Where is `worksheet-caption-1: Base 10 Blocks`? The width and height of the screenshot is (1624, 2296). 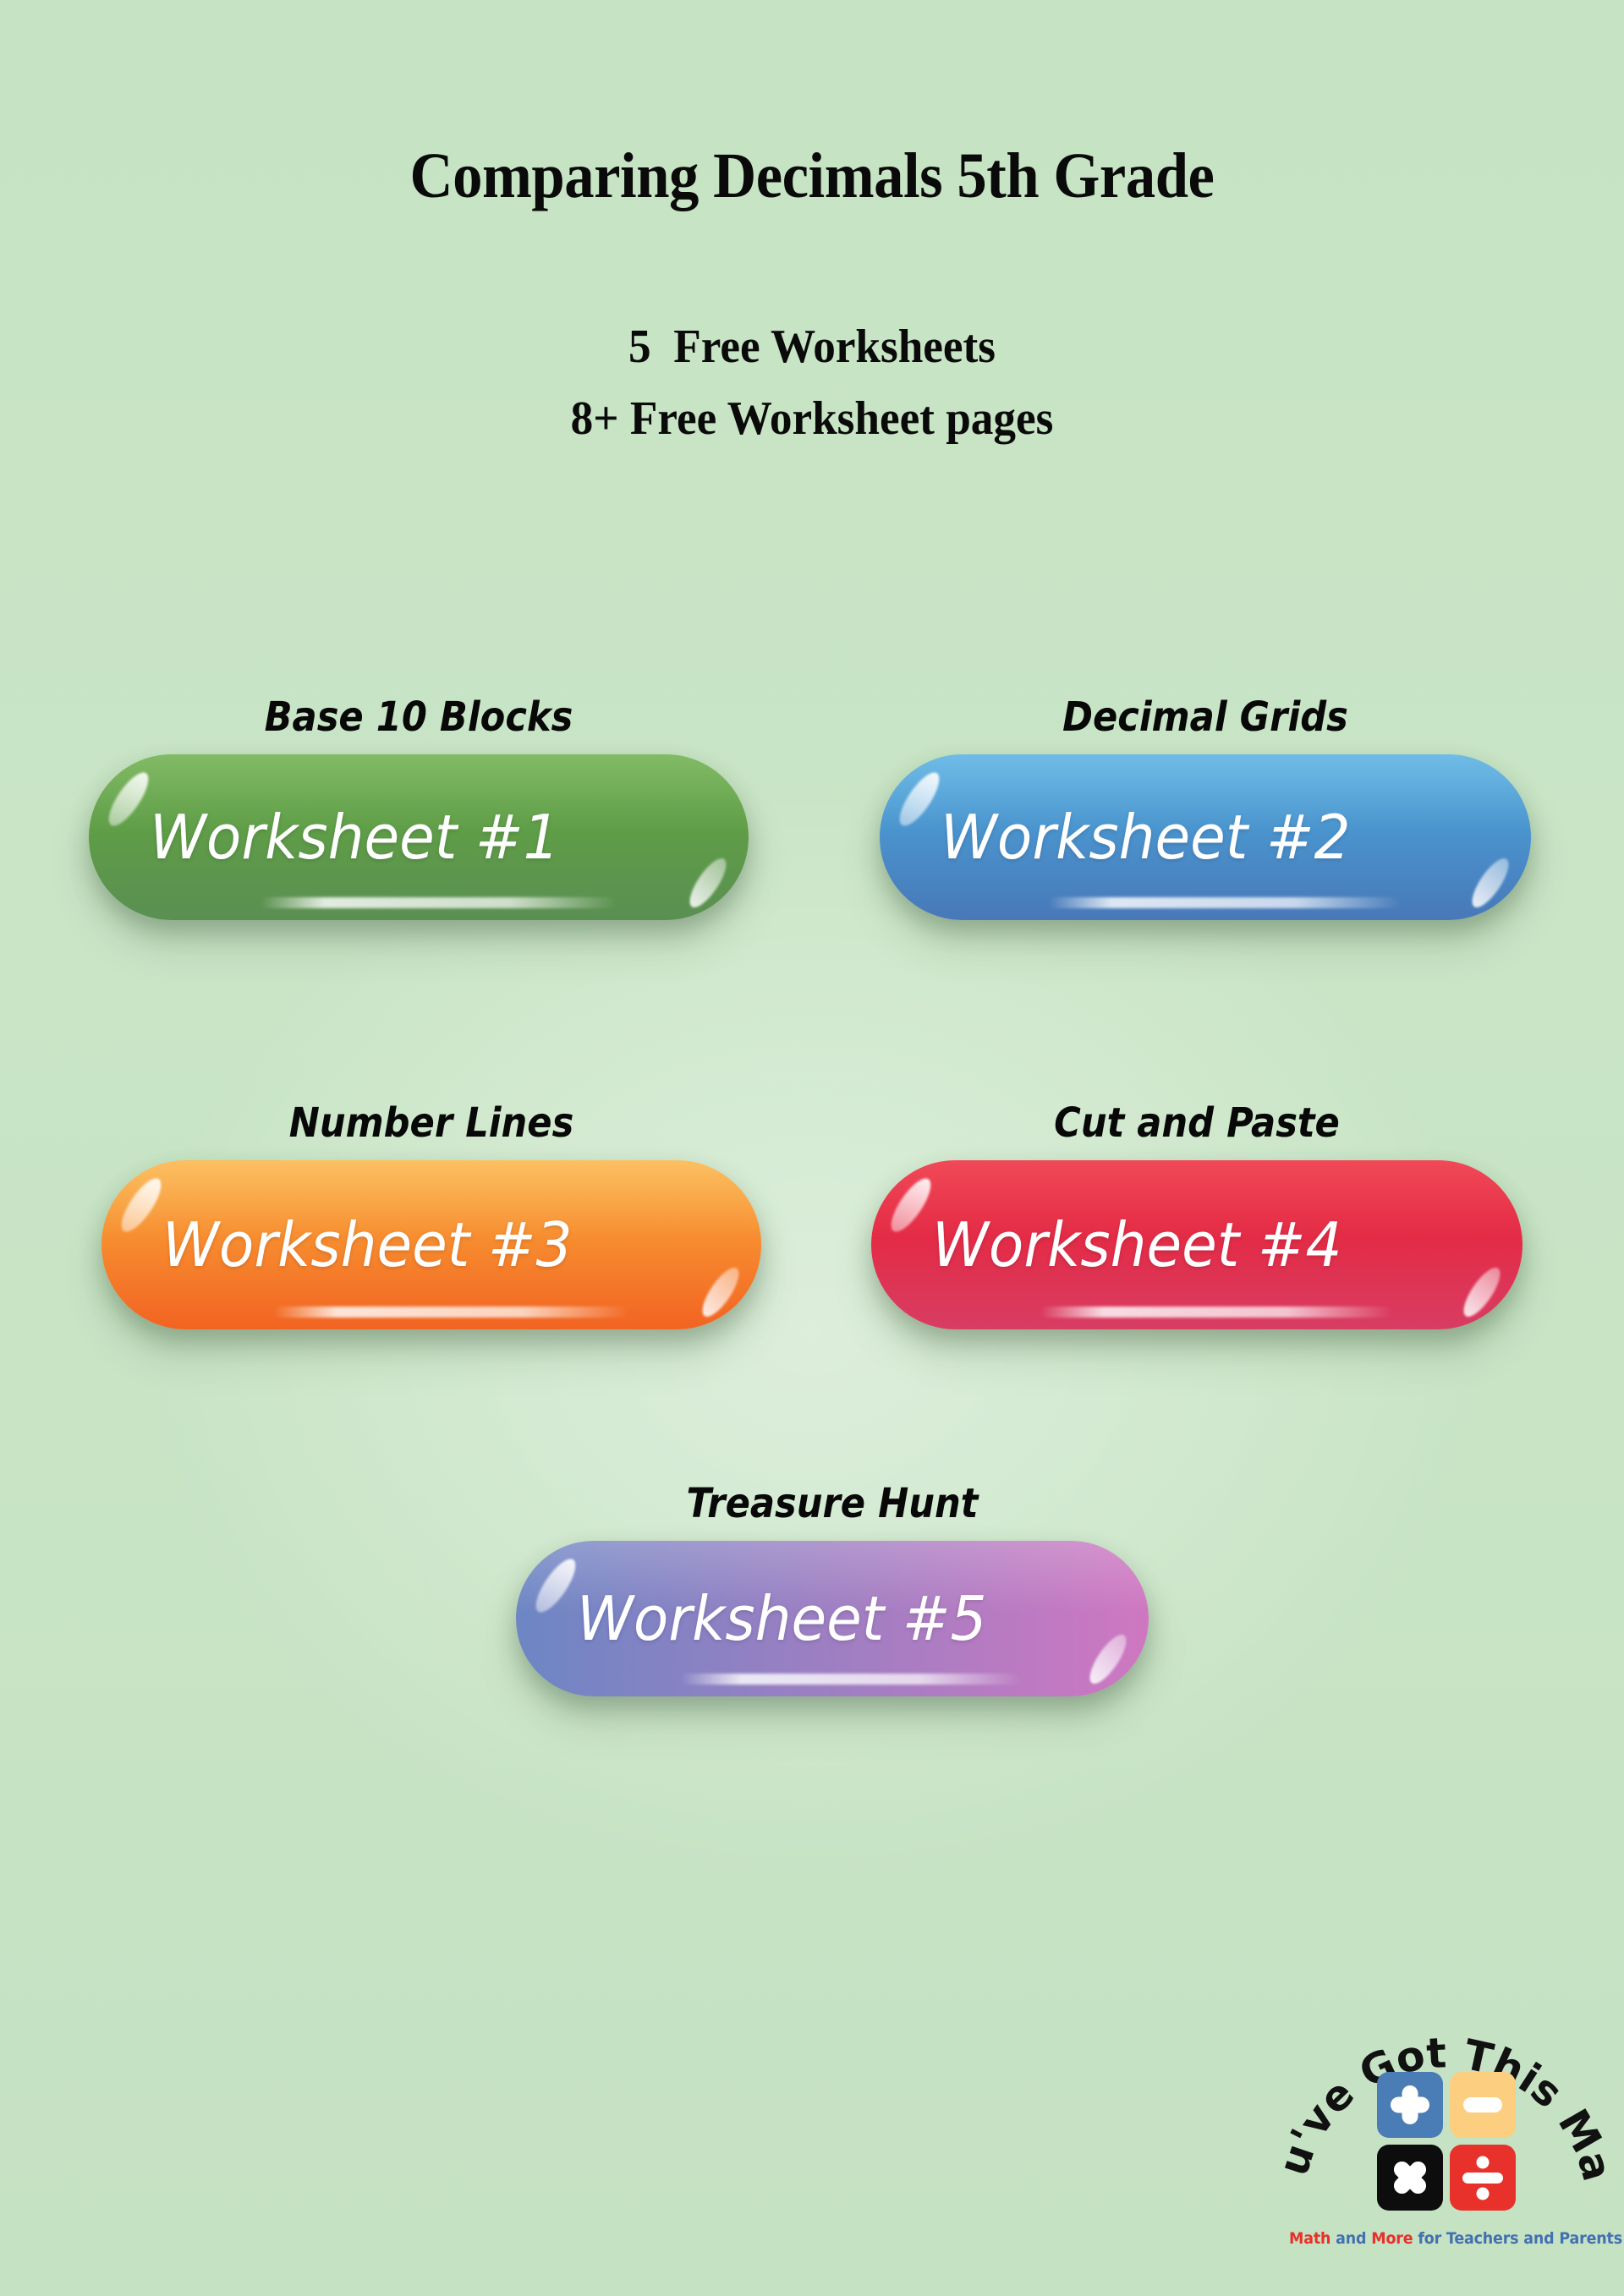
worksheet-caption-1: Base 10 Blocks is located at coordinates (418, 717).